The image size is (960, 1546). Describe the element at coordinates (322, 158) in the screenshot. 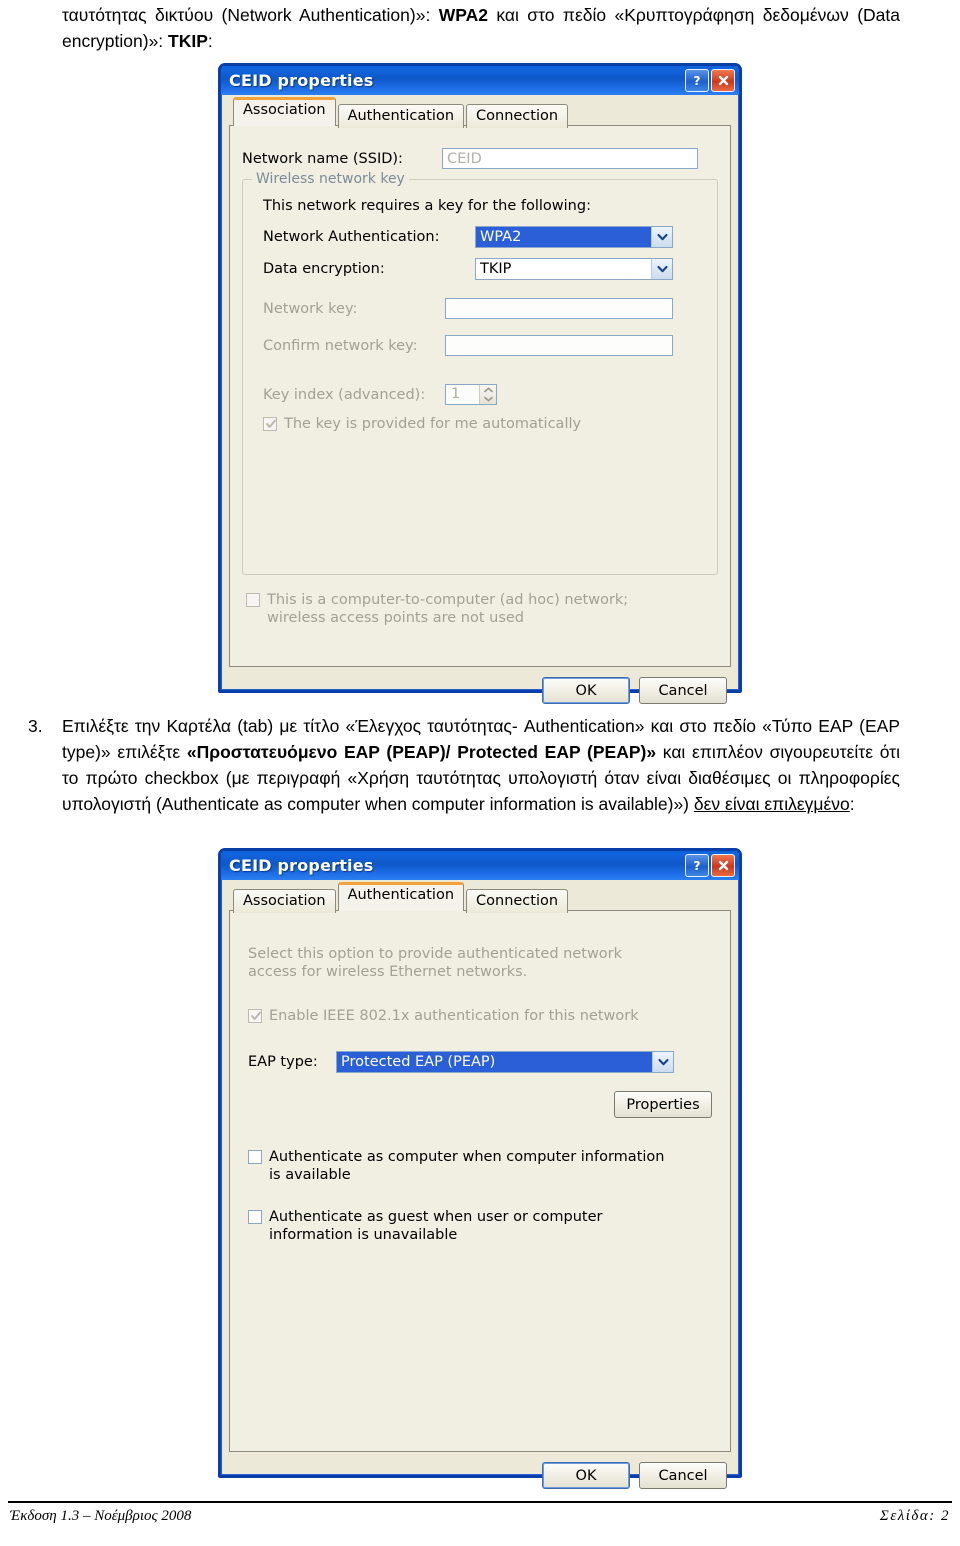

I see `ssid-label: Network name (SSID):` at that location.